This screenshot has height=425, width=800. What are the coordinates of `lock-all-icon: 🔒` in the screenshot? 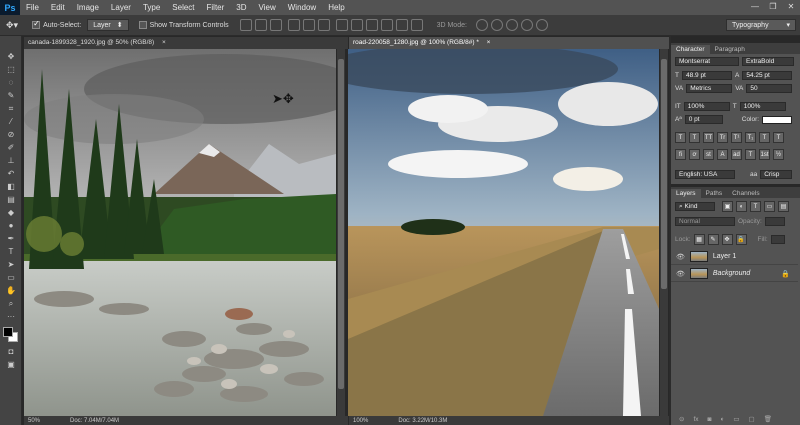 It's located at (741, 239).